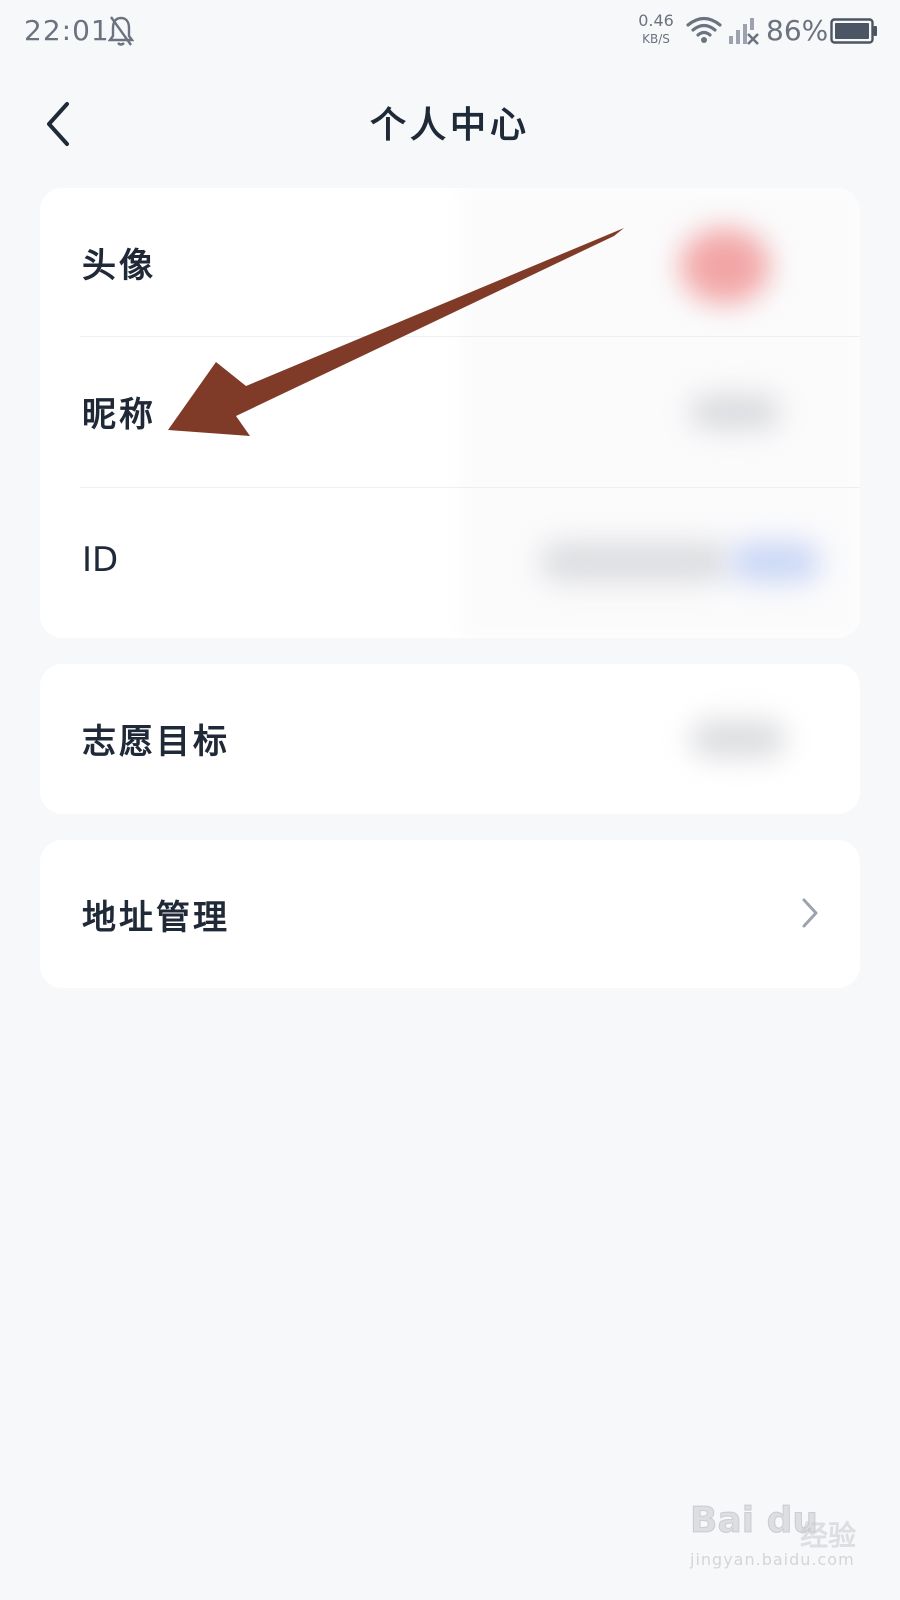 The height and width of the screenshot is (1600, 900). I want to click on id-value, so click(635, 562).